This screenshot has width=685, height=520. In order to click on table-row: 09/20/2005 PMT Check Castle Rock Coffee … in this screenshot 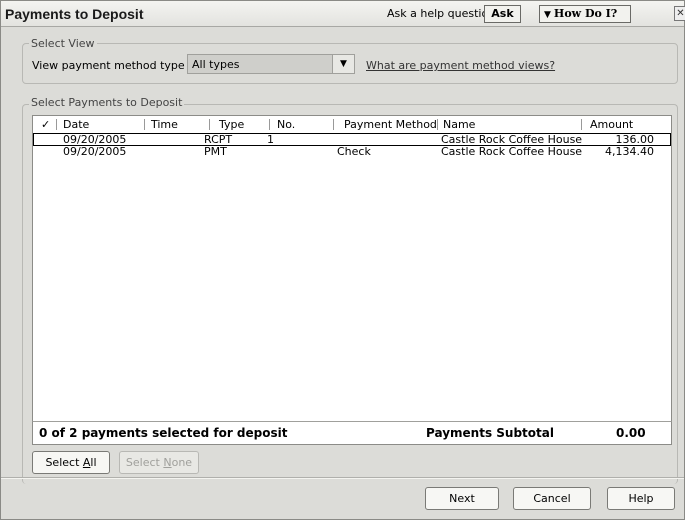, I will do `click(352, 152)`.